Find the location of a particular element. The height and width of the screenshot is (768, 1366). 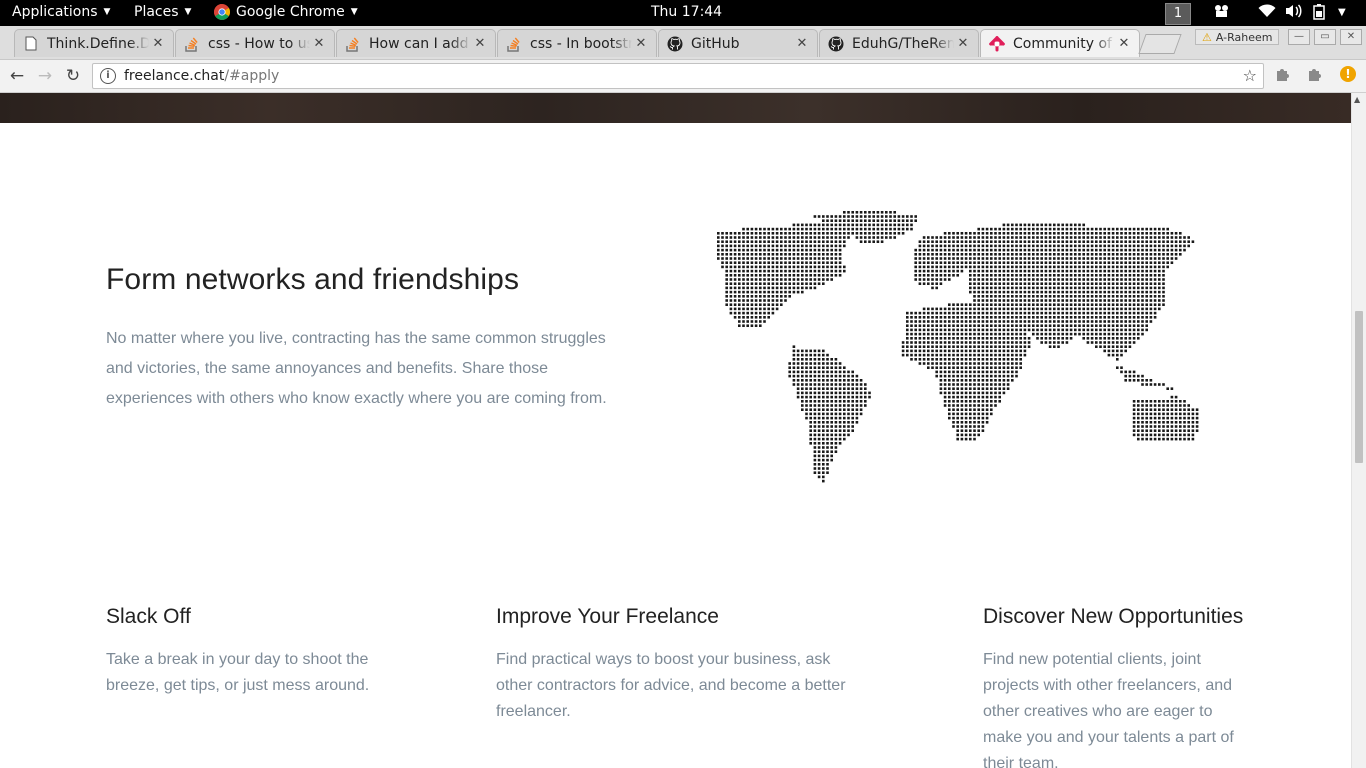

places-menu: Places ▼ is located at coordinates (162, 12).